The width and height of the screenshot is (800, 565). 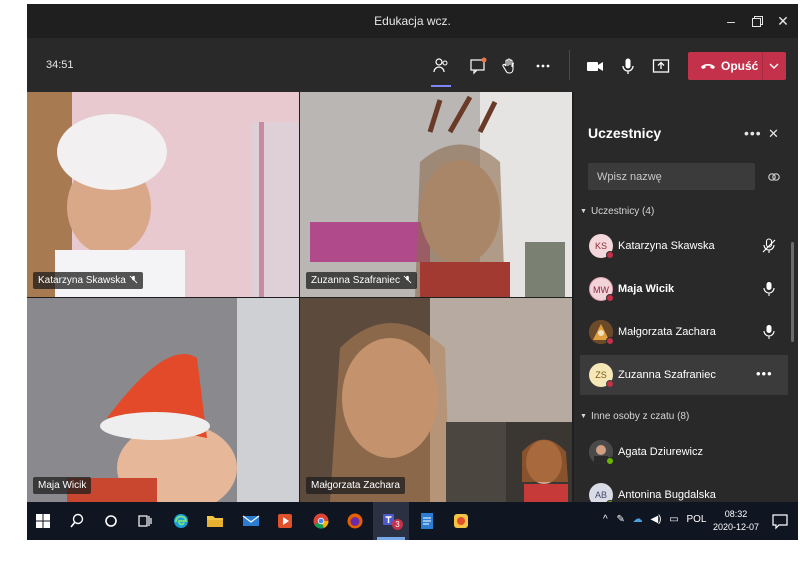 What do you see at coordinates (441, 86) in the screenshot?
I see `participants-active-indicator` at bounding box center [441, 86].